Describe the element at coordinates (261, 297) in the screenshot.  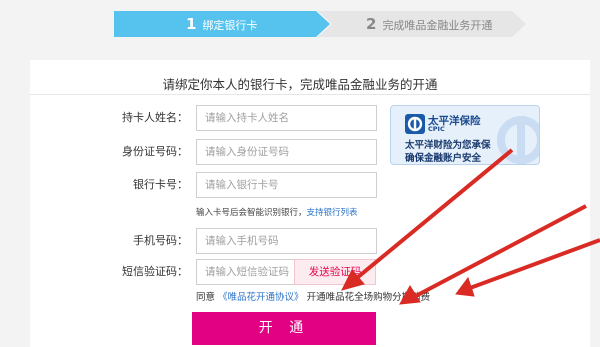
I see `agreement-link: 《唯品花开通协议》` at that location.